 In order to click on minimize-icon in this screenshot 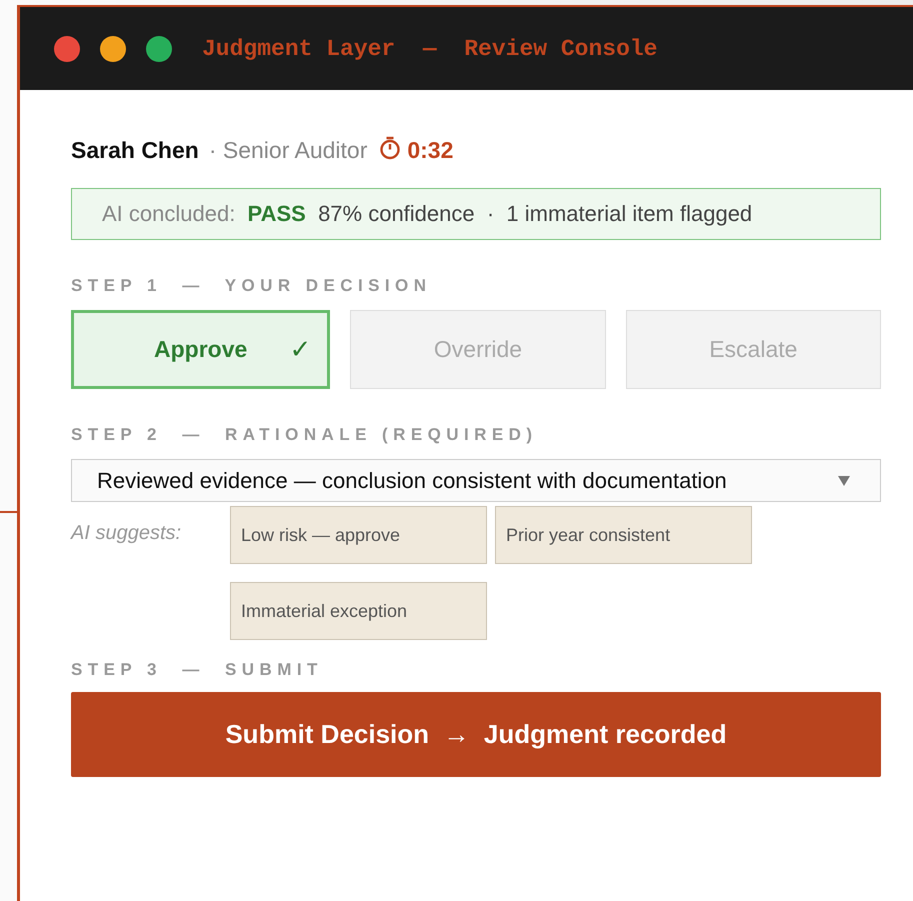, I will do `click(113, 49)`.